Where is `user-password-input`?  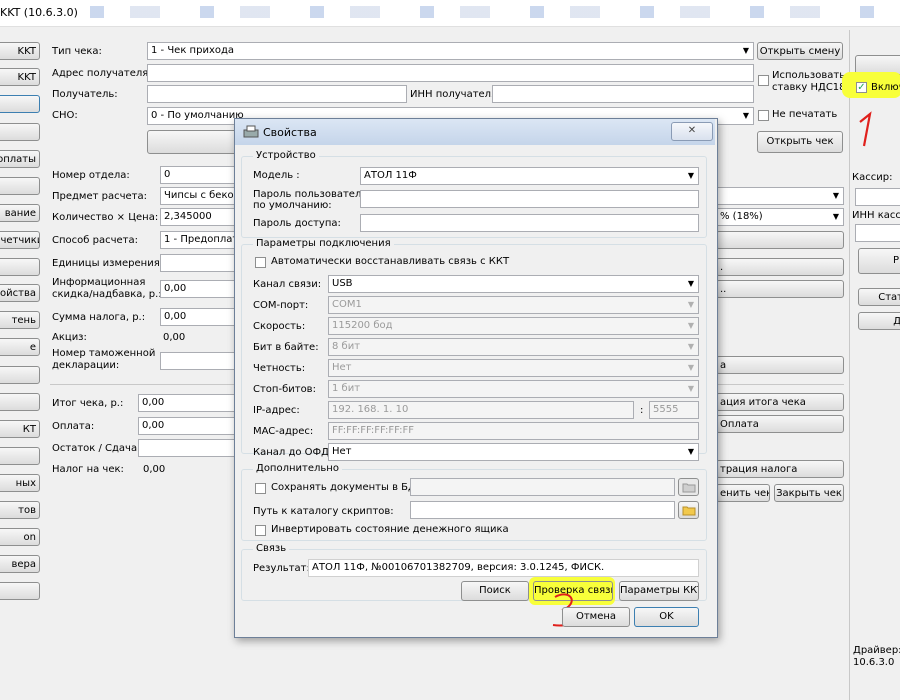
user-password-input is located at coordinates (529, 199).